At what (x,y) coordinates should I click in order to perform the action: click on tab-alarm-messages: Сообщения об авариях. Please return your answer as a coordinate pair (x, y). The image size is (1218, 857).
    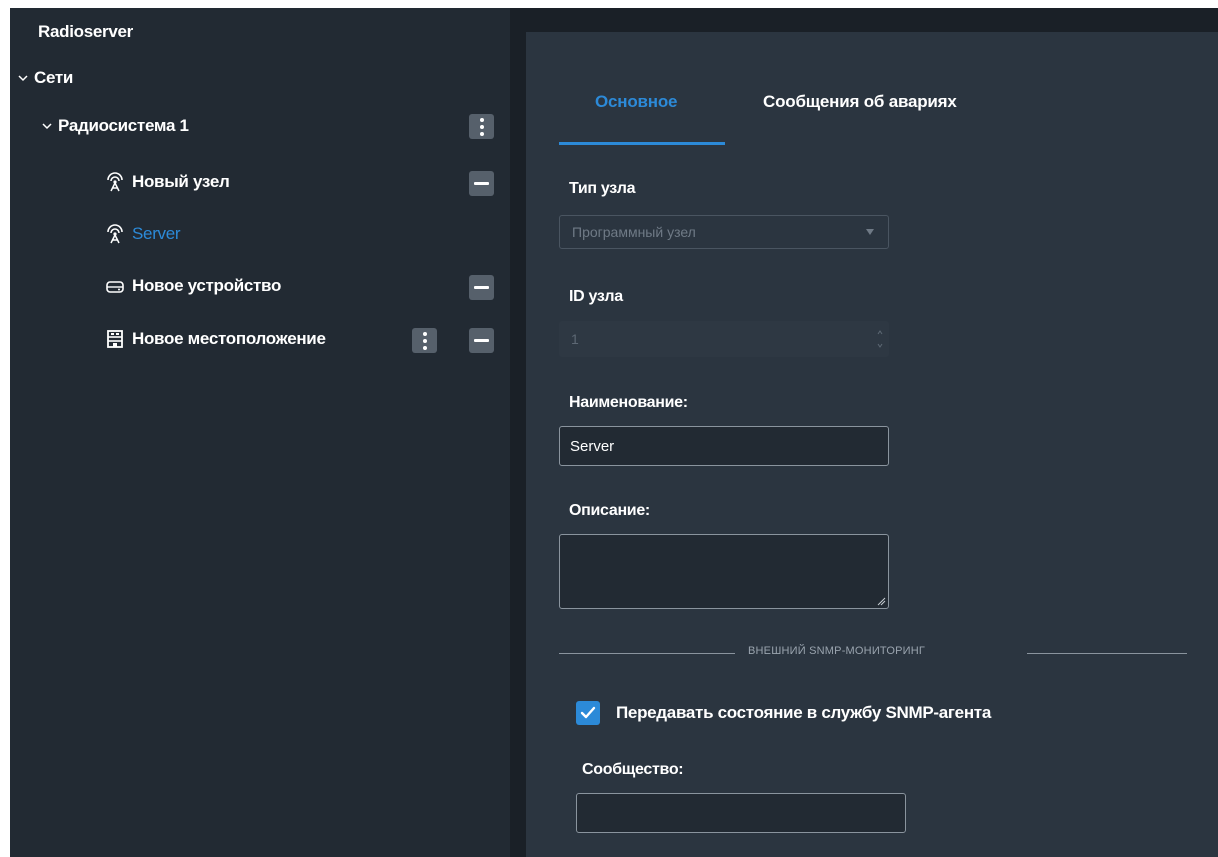
    Looking at the image, I should click on (860, 102).